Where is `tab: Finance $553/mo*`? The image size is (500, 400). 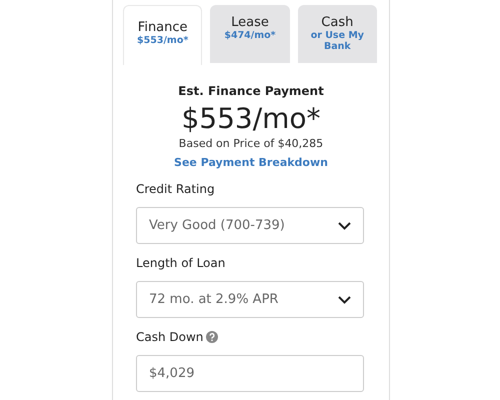
tab: Finance $553/mo* is located at coordinates (162, 35).